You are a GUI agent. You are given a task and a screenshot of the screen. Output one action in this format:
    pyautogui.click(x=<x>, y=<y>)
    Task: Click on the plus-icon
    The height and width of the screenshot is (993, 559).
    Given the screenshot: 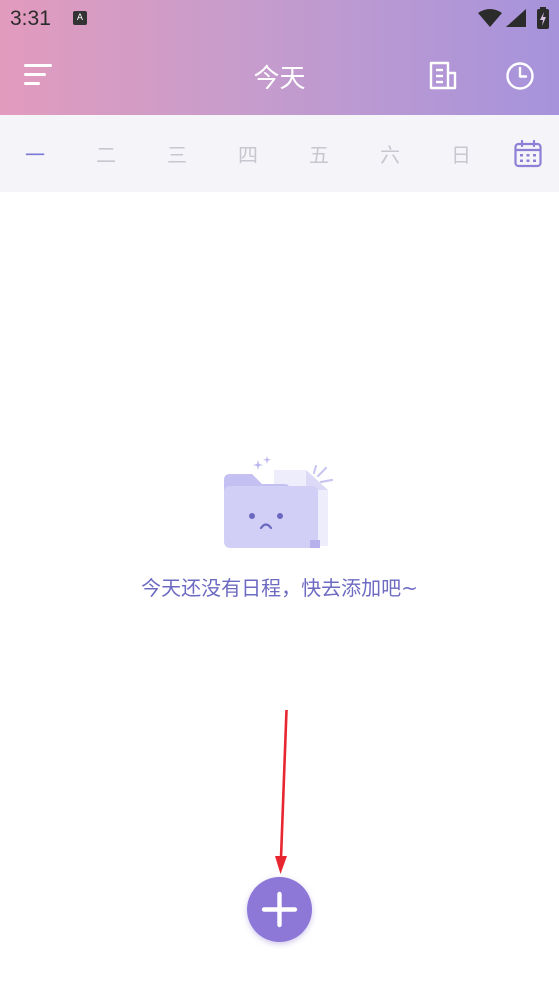 What is the action you would take?
    pyautogui.click(x=279, y=909)
    